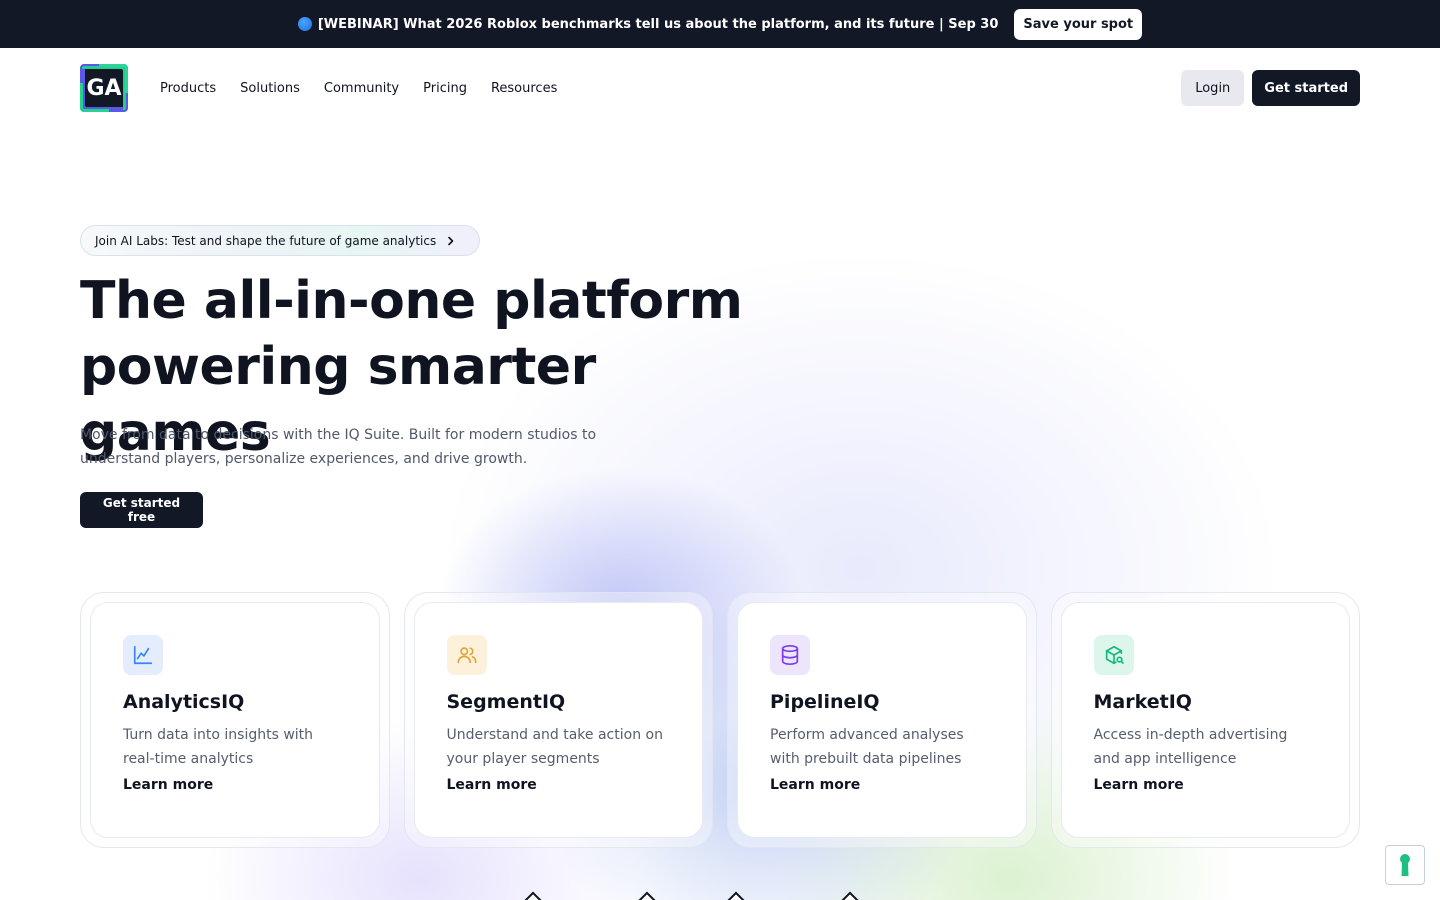 The image size is (1440, 900). I want to click on product-card-title: MarketIQ, so click(1142, 702).